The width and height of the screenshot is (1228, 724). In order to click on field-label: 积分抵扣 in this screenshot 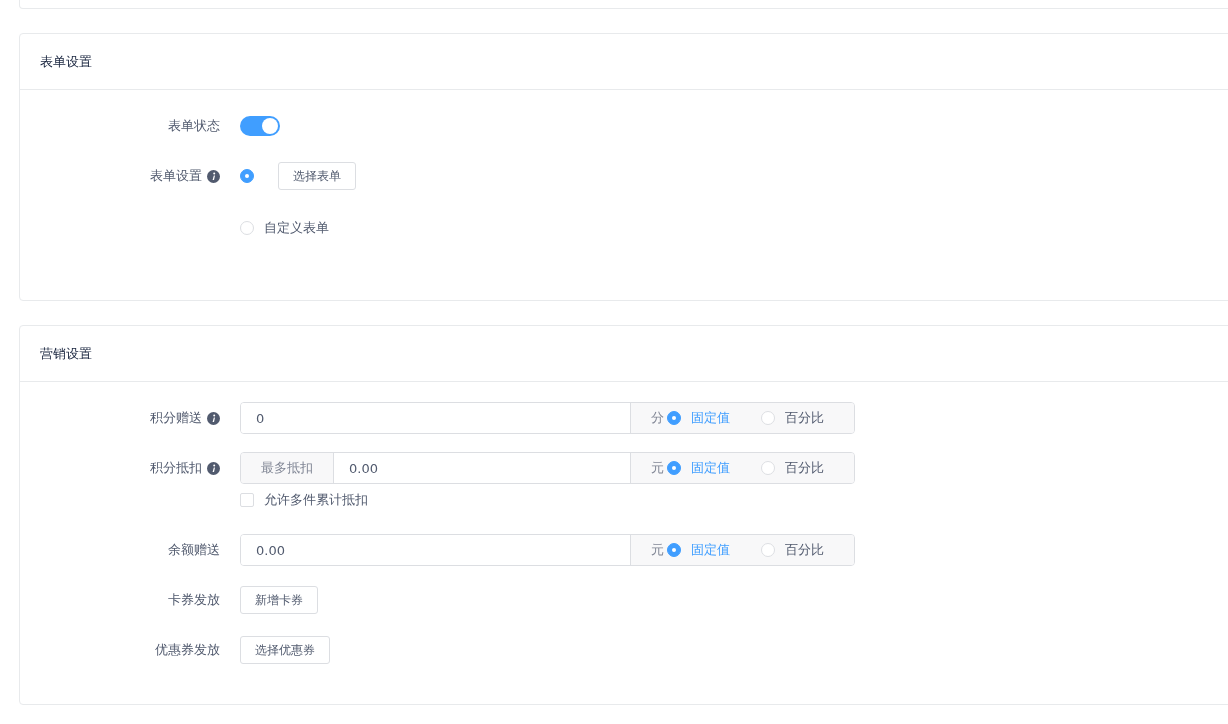, I will do `click(176, 468)`.